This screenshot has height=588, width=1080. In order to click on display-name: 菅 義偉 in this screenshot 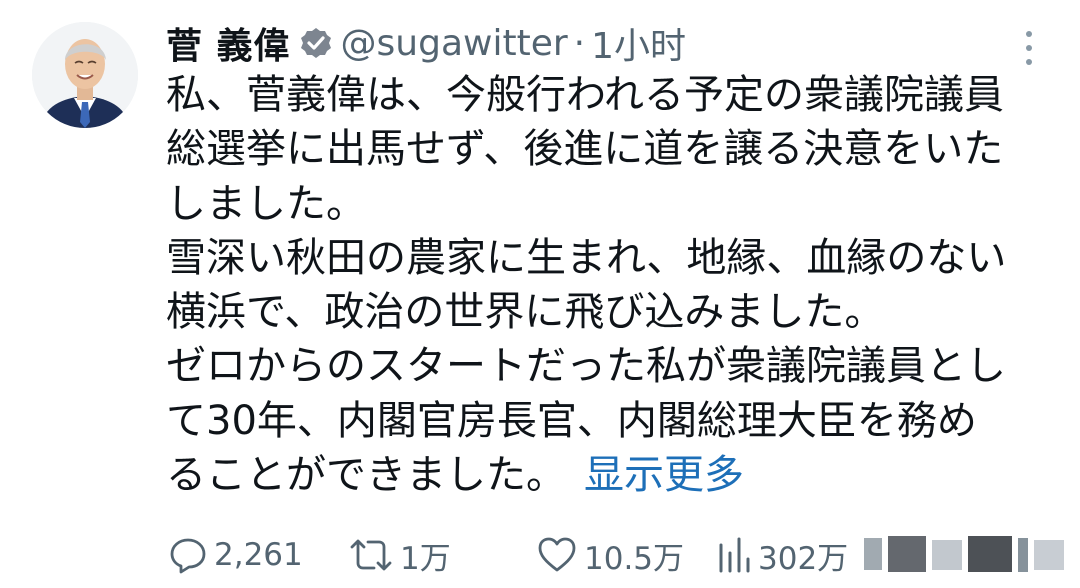, I will do `click(228, 43)`.